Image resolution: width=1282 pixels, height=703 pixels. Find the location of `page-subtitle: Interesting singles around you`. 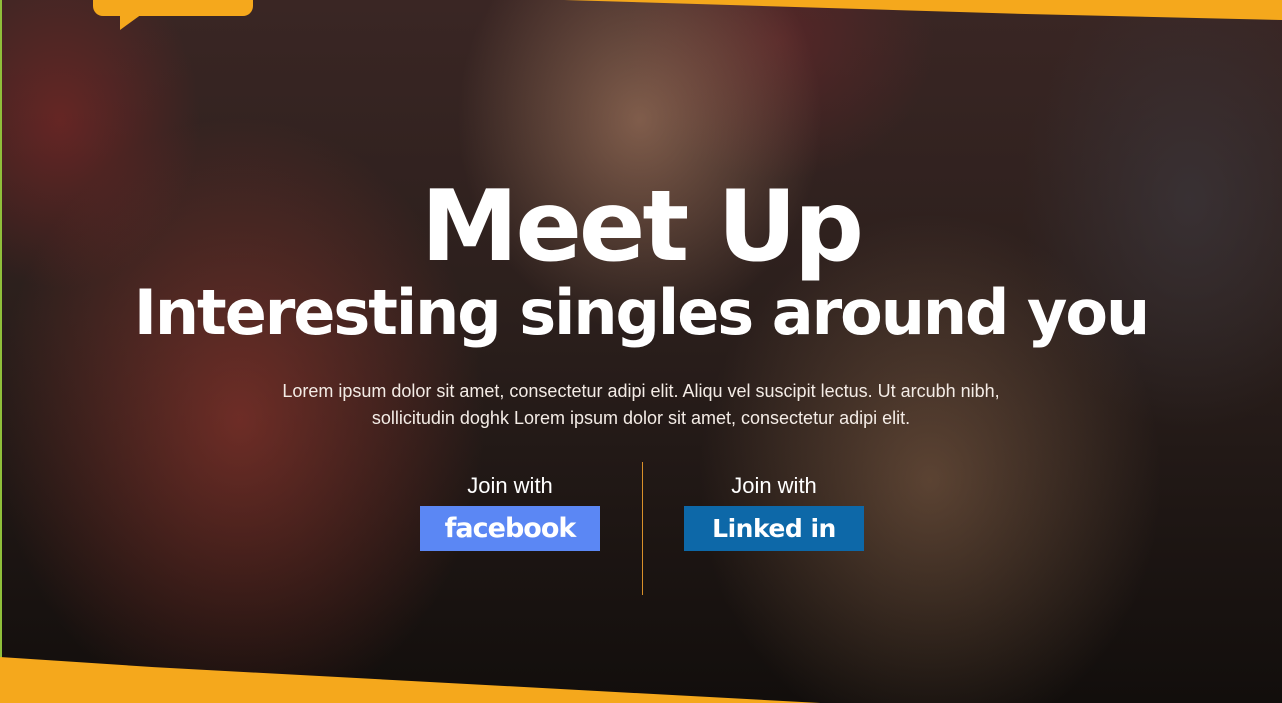

page-subtitle: Interesting singles around you is located at coordinates (641, 312).